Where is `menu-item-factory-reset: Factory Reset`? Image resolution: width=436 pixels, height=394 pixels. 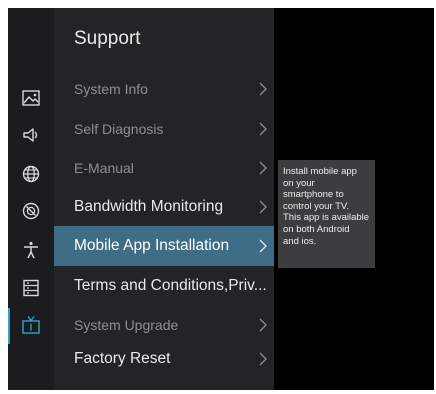
menu-item-factory-reset: Factory Reset is located at coordinates (164, 359).